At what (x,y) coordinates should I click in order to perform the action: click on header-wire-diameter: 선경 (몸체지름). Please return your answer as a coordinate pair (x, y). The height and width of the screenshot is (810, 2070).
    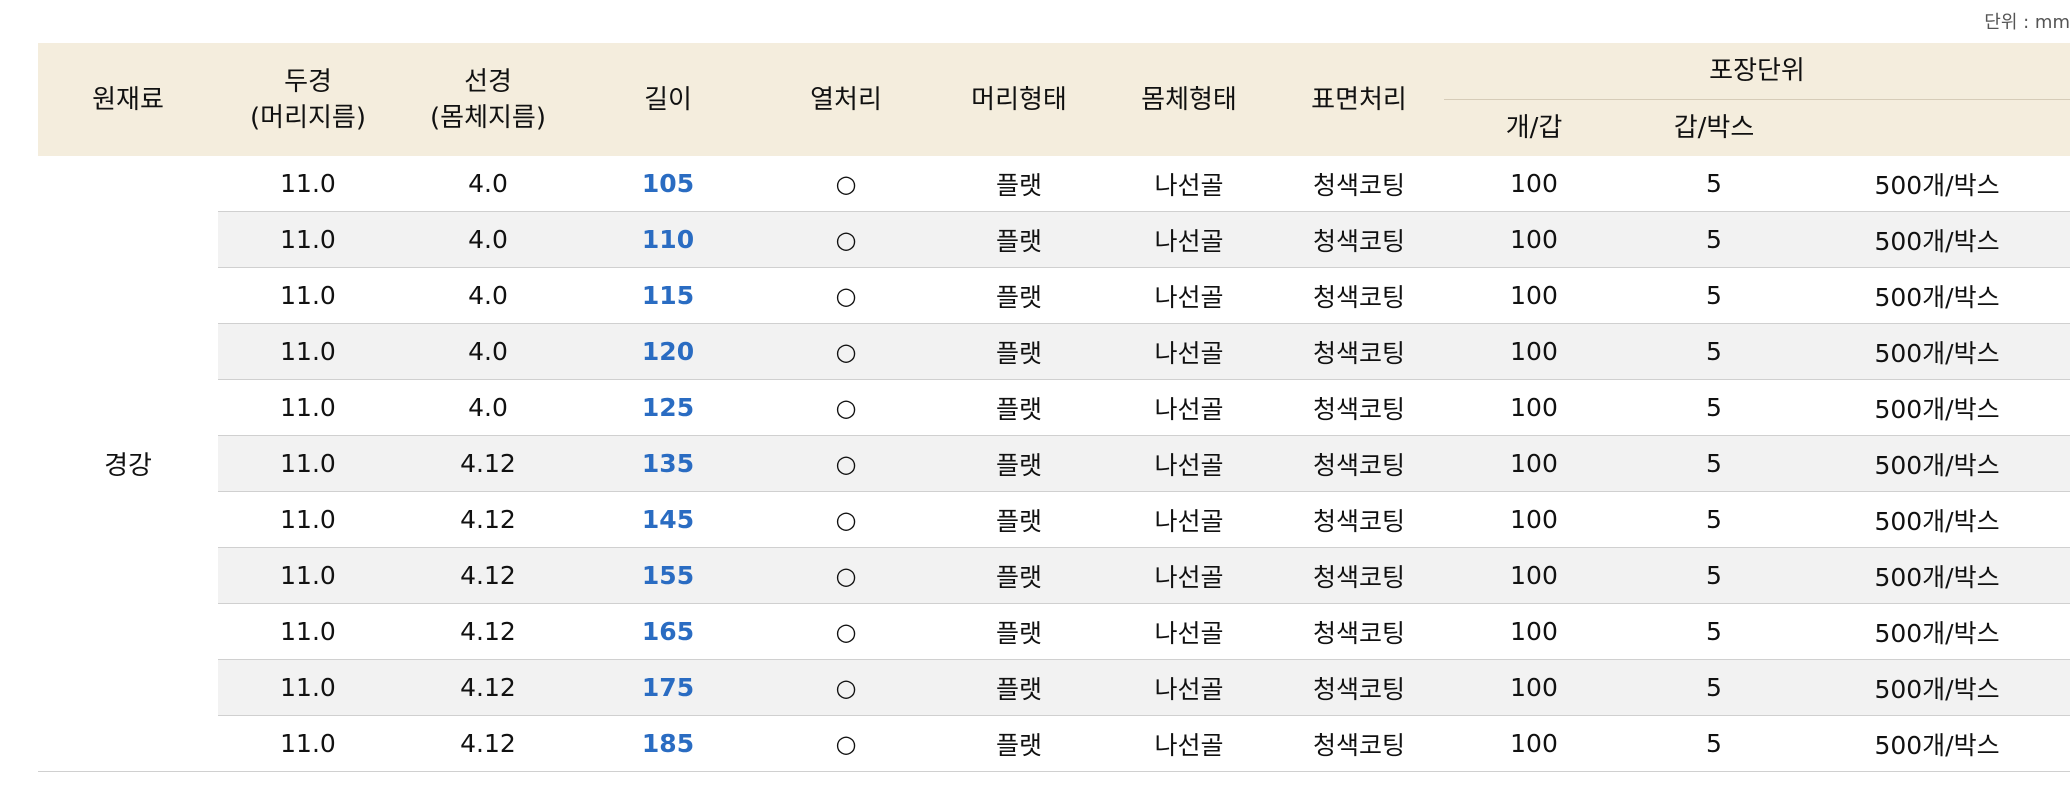
    Looking at the image, I should click on (488, 99).